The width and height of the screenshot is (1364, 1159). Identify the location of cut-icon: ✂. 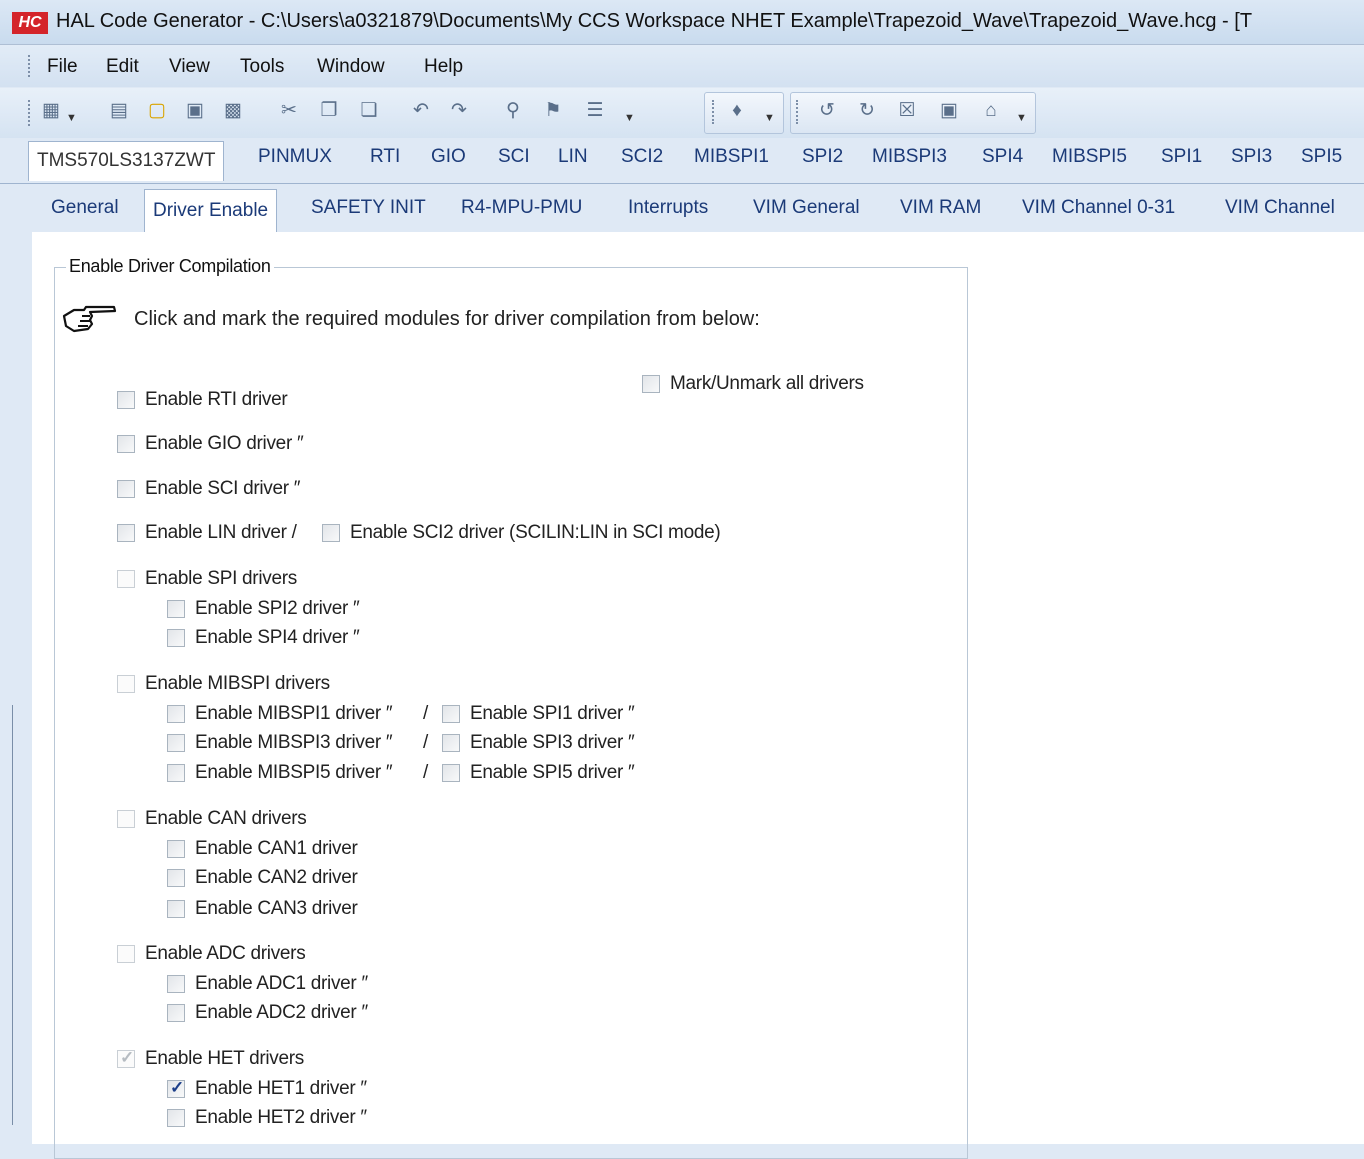
(289, 111).